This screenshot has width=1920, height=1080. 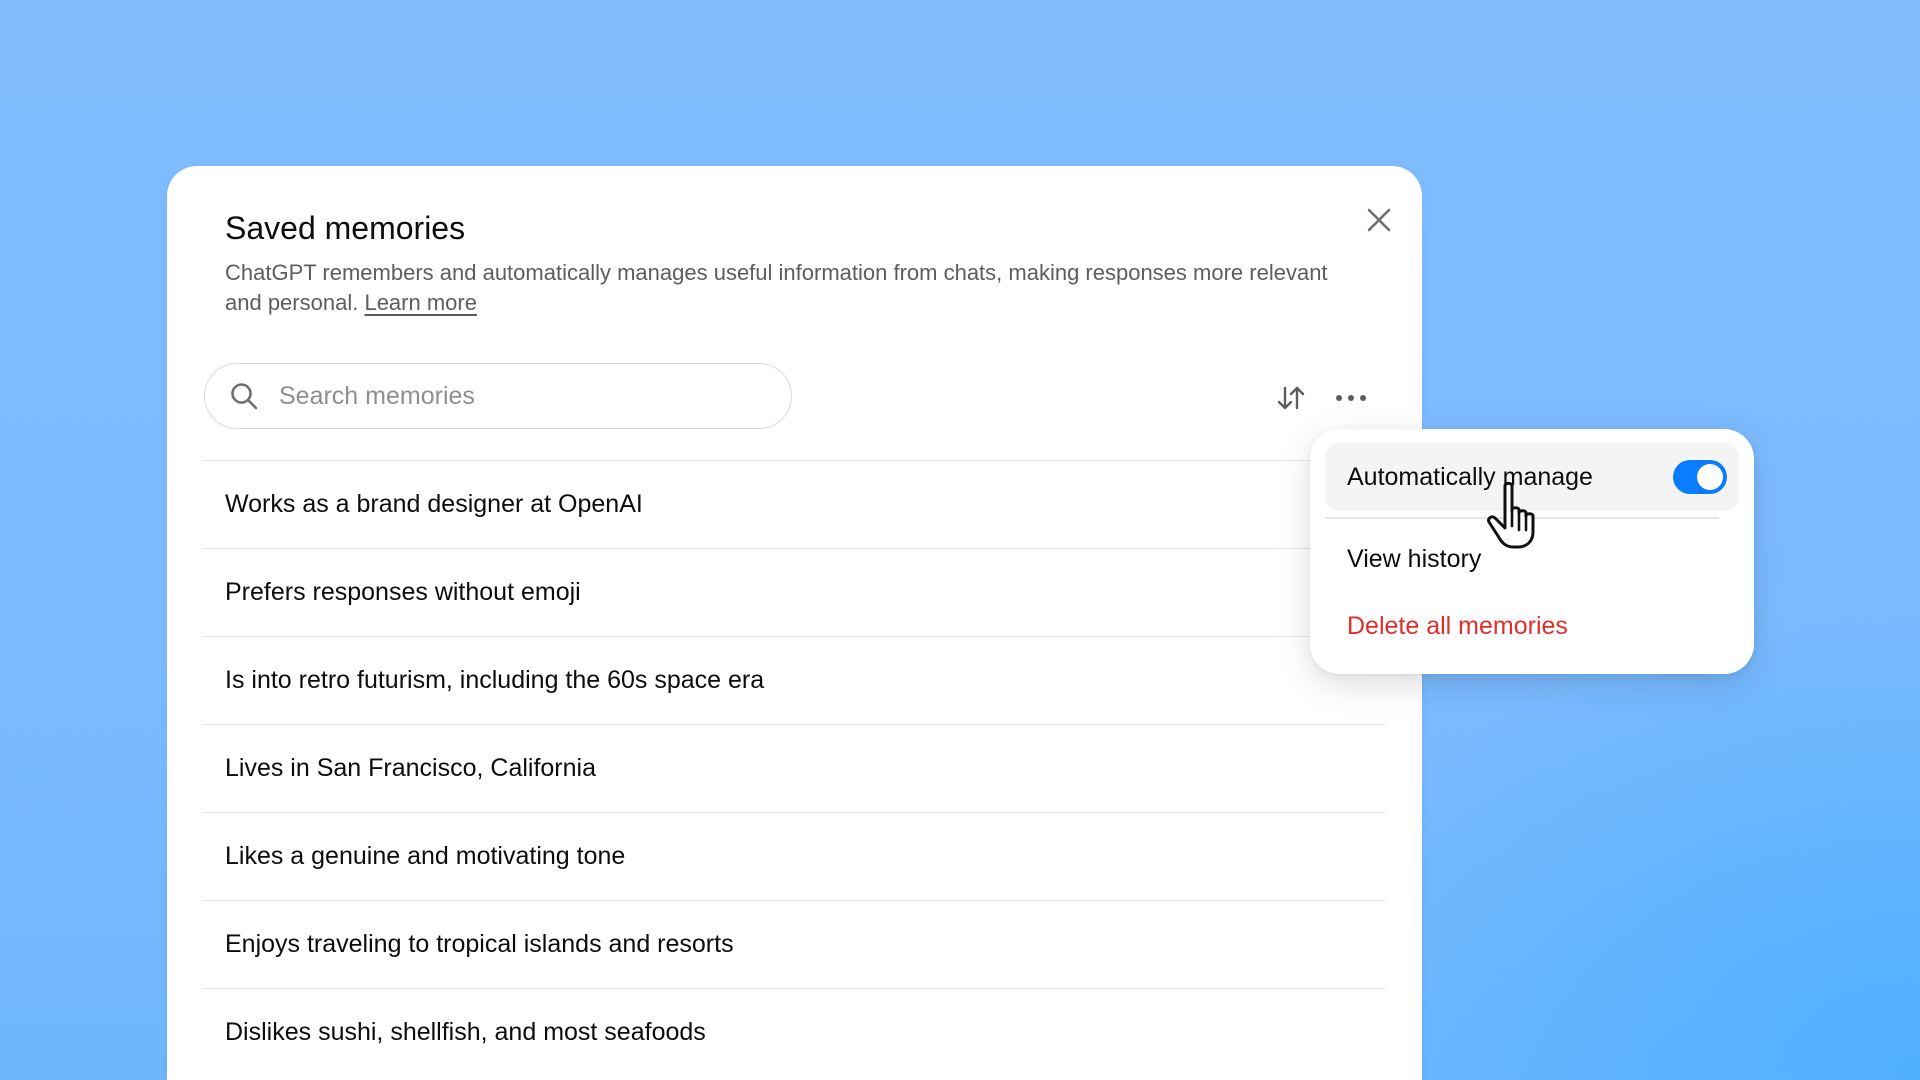 I want to click on close-icon, so click(x=1379, y=220).